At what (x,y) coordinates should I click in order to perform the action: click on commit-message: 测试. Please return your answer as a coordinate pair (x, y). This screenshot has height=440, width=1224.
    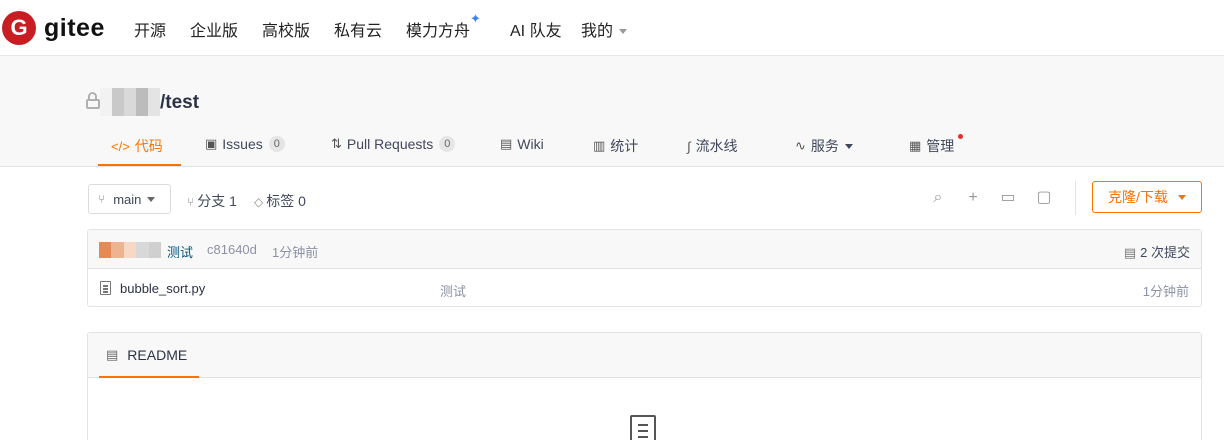
    Looking at the image, I should click on (180, 251).